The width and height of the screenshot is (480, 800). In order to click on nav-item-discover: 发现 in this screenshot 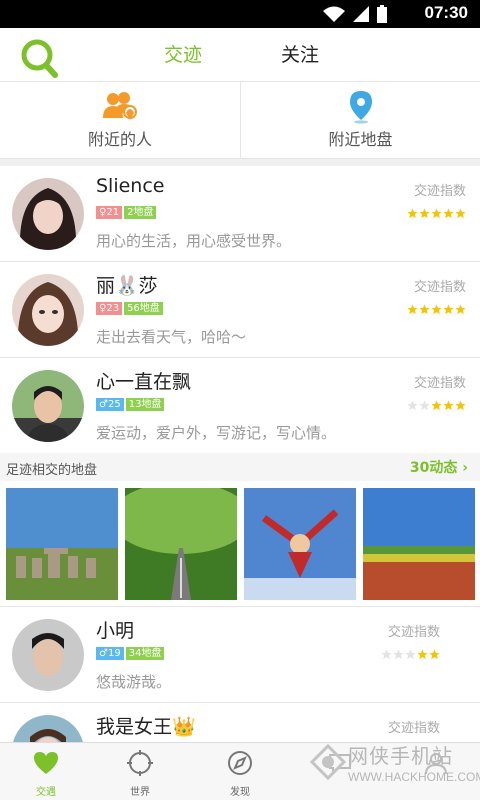, I will do `click(240, 771)`.